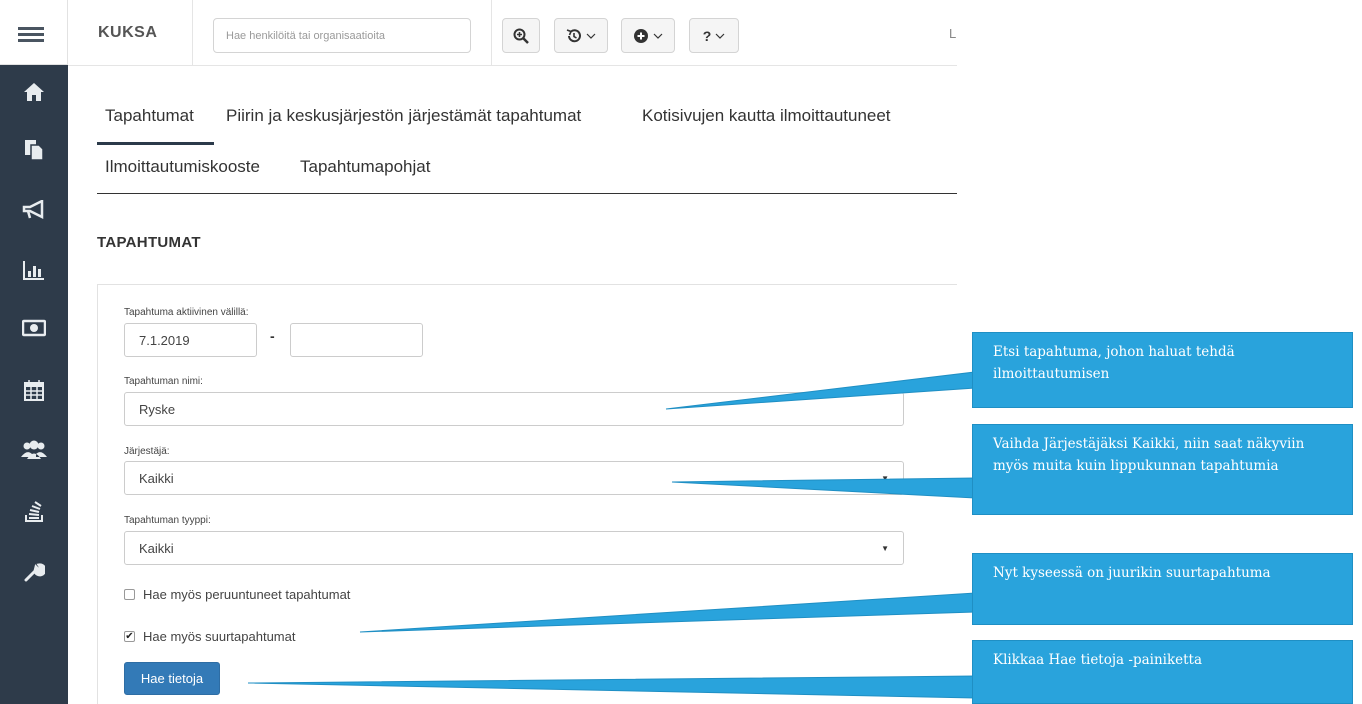  What do you see at coordinates (34, 32) in the screenshot?
I see `hamburger-menu-button` at bounding box center [34, 32].